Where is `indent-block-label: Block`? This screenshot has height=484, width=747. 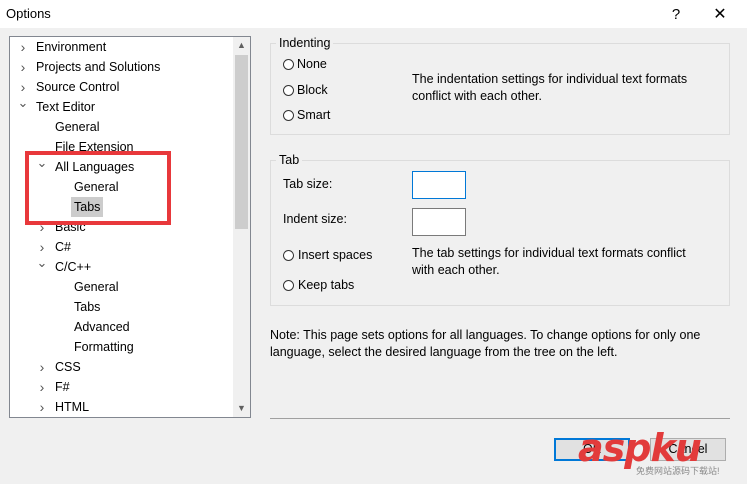
indent-block-label: Block is located at coordinates (312, 90).